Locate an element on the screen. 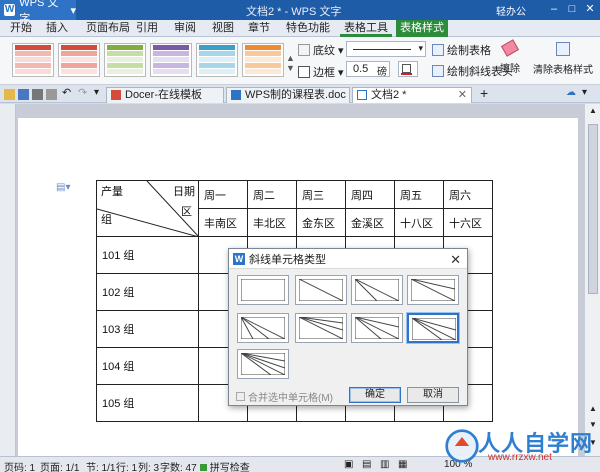 This screenshot has height=472, width=600. status-pages: 页面: 1/1 is located at coordinates (60, 467).